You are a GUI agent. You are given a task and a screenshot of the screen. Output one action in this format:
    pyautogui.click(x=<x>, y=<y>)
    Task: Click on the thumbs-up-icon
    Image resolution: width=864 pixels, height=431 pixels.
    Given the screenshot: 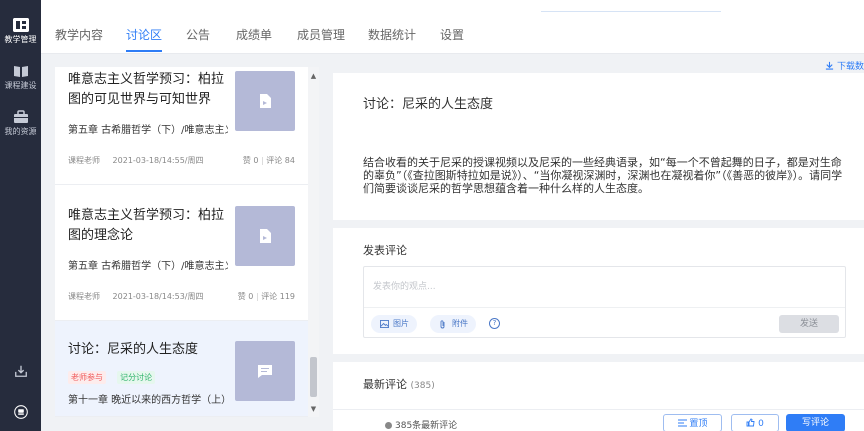 What is the action you would take?
    pyautogui.click(x=750, y=422)
    